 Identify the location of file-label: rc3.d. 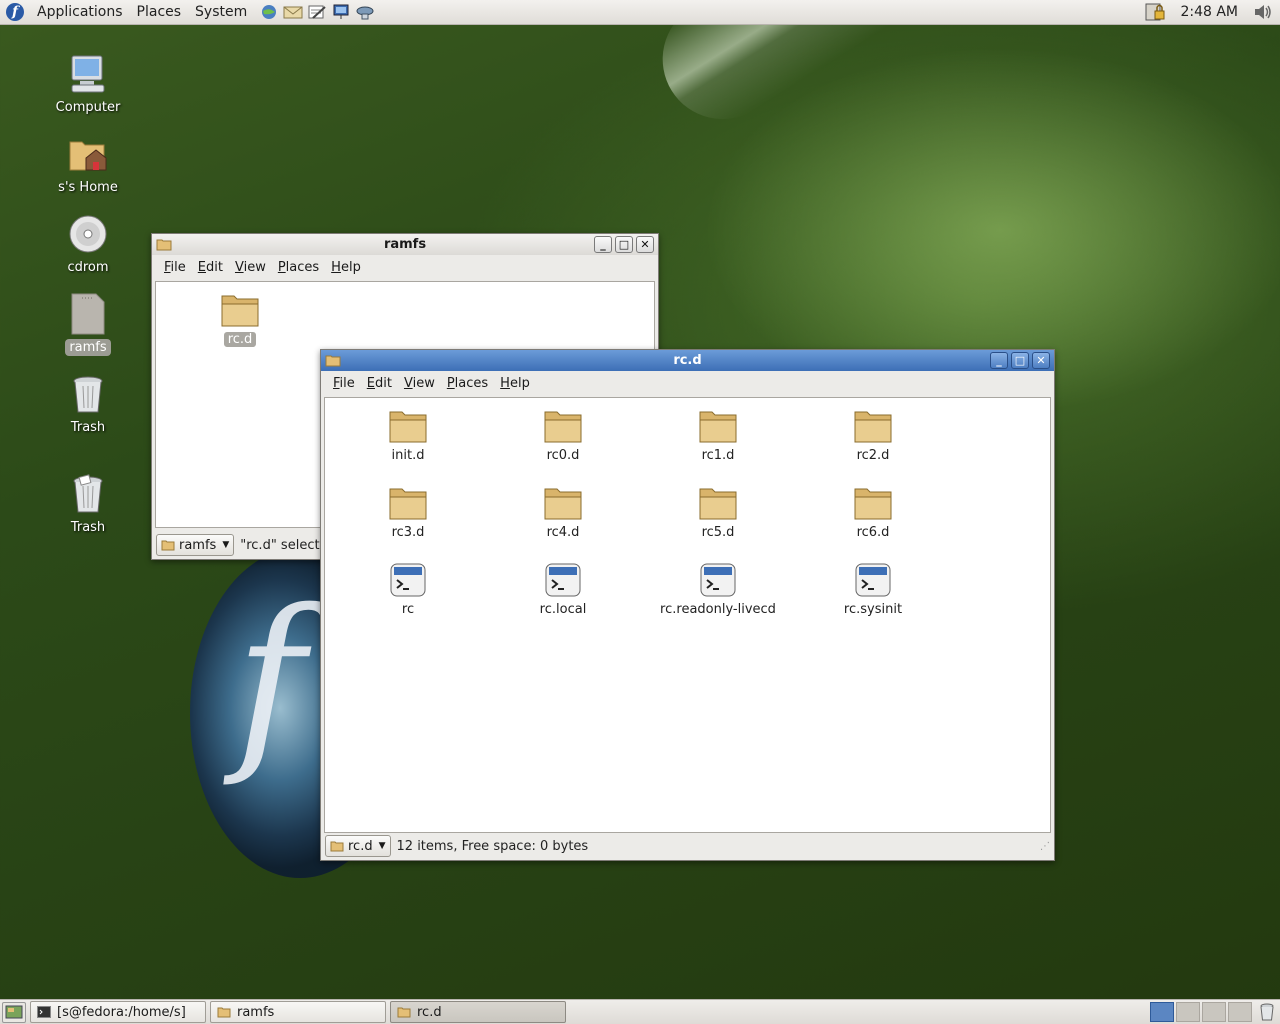
(408, 532).